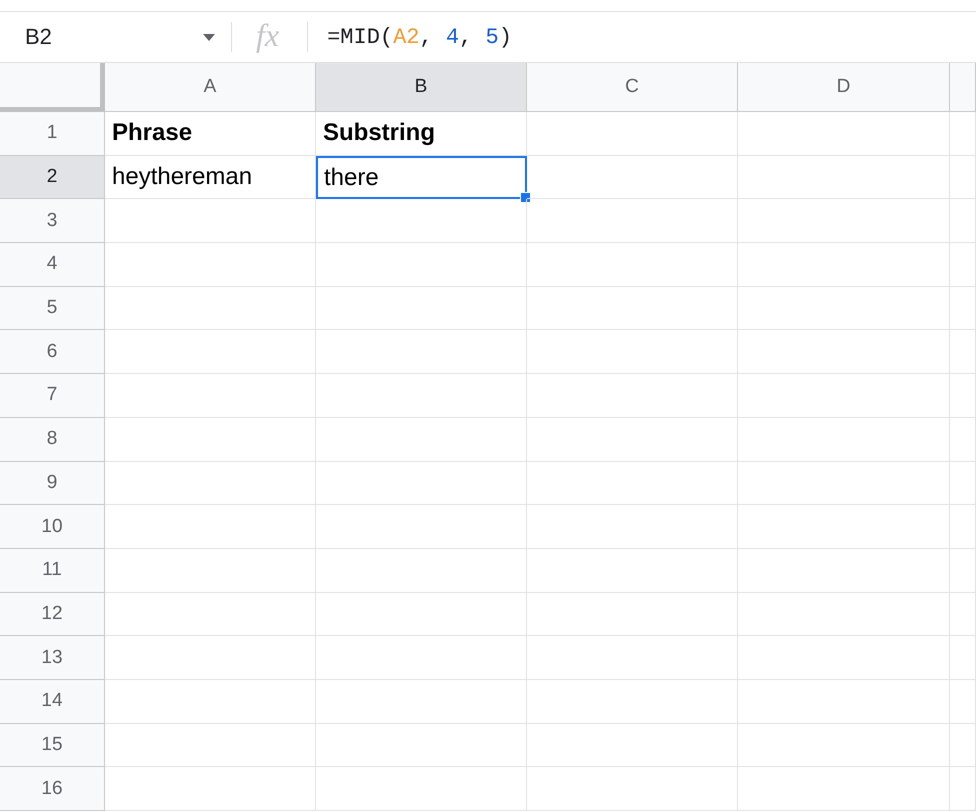  What do you see at coordinates (52, 484) in the screenshot?
I see `row-header: 9` at bounding box center [52, 484].